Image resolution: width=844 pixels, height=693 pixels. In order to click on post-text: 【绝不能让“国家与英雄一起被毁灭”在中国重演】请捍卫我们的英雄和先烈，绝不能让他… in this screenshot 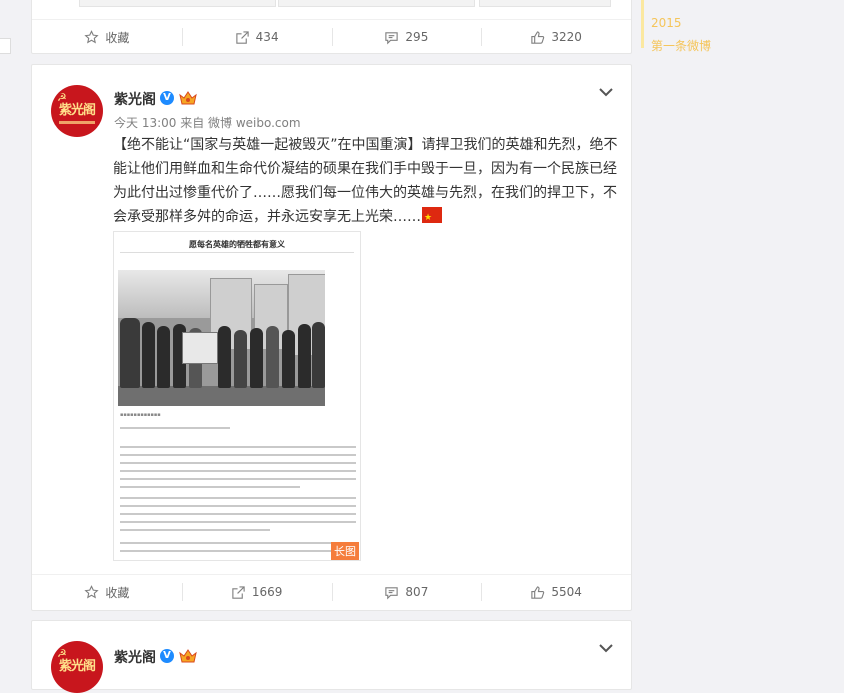, I will do `click(365, 181)`.